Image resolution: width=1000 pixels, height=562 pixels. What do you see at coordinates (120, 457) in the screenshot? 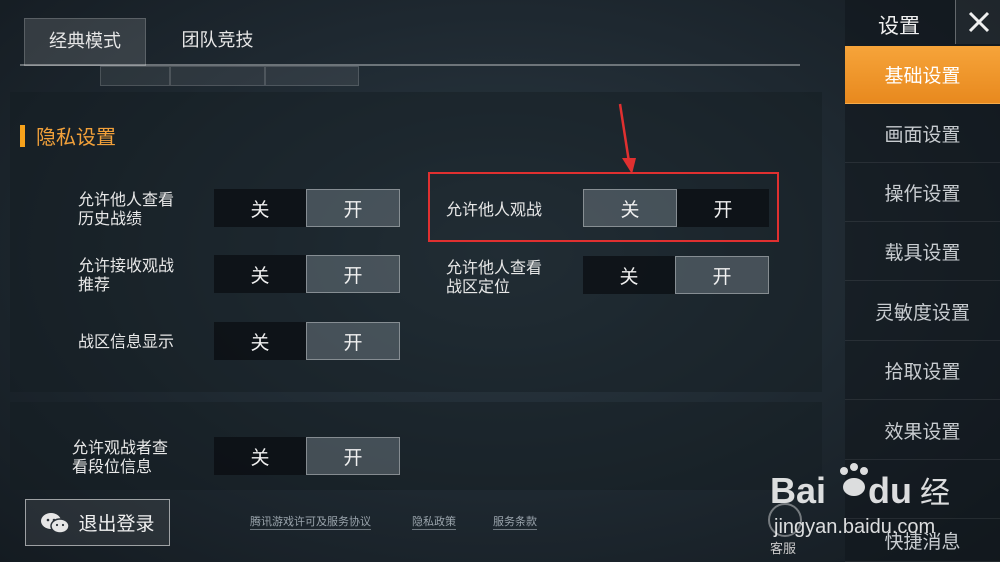
I see `setting-label-rank-info: 允许观战者查 看段位信息` at bounding box center [120, 457].